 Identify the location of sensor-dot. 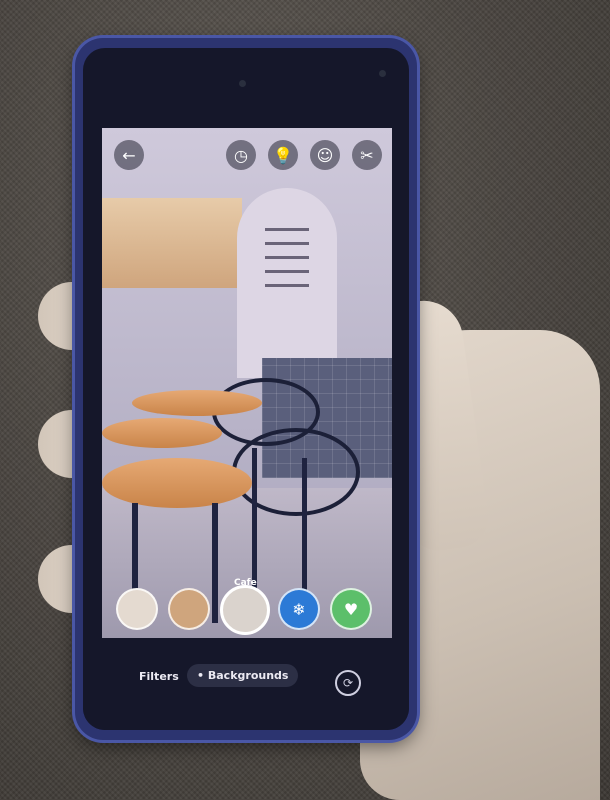
(382, 73).